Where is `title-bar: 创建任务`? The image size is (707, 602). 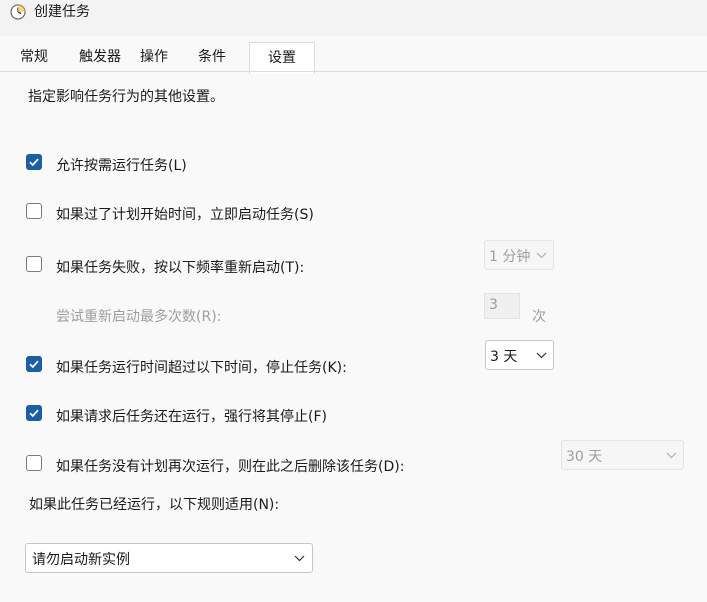
title-bar: 创建任务 is located at coordinates (353, 18).